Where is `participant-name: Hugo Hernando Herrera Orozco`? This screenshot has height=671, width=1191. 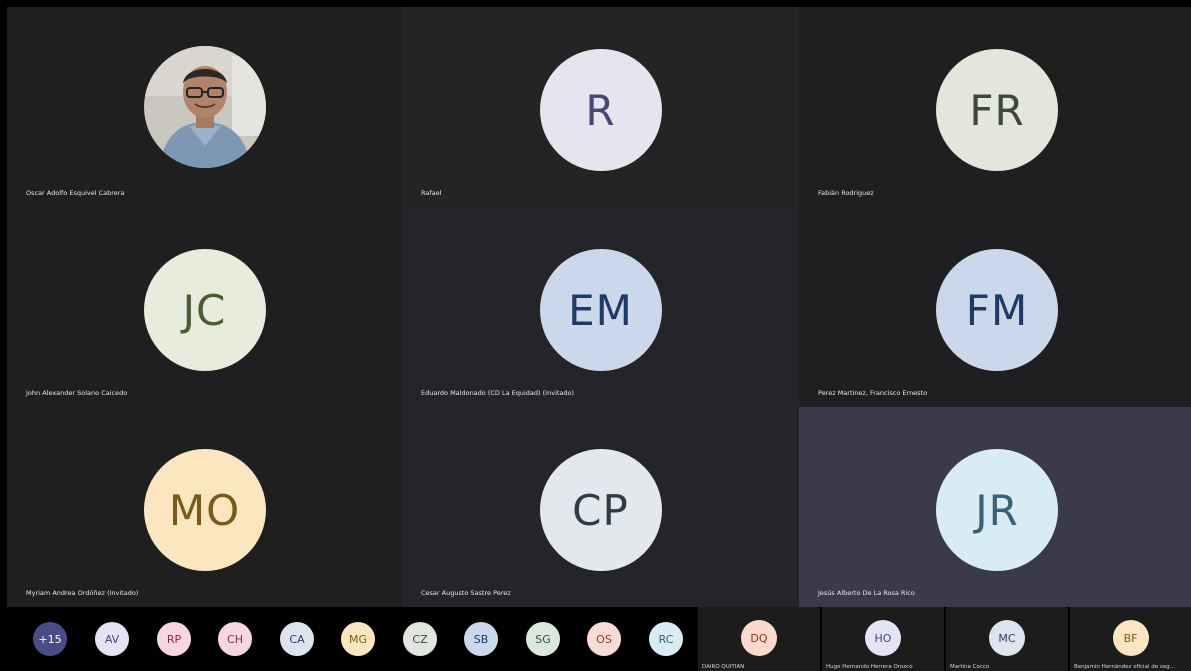
participant-name: Hugo Hernando Herrera Orozco is located at coordinates (869, 667).